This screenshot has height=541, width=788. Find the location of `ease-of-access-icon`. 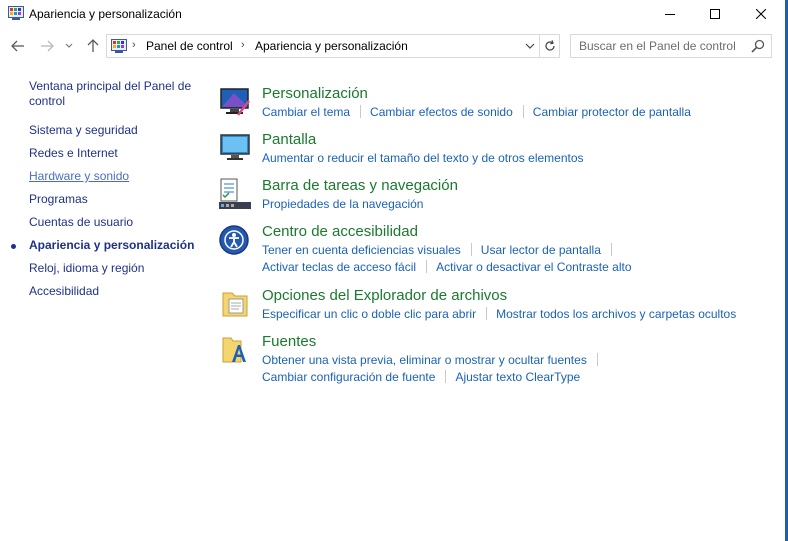

ease-of-access-icon is located at coordinates (235, 240).